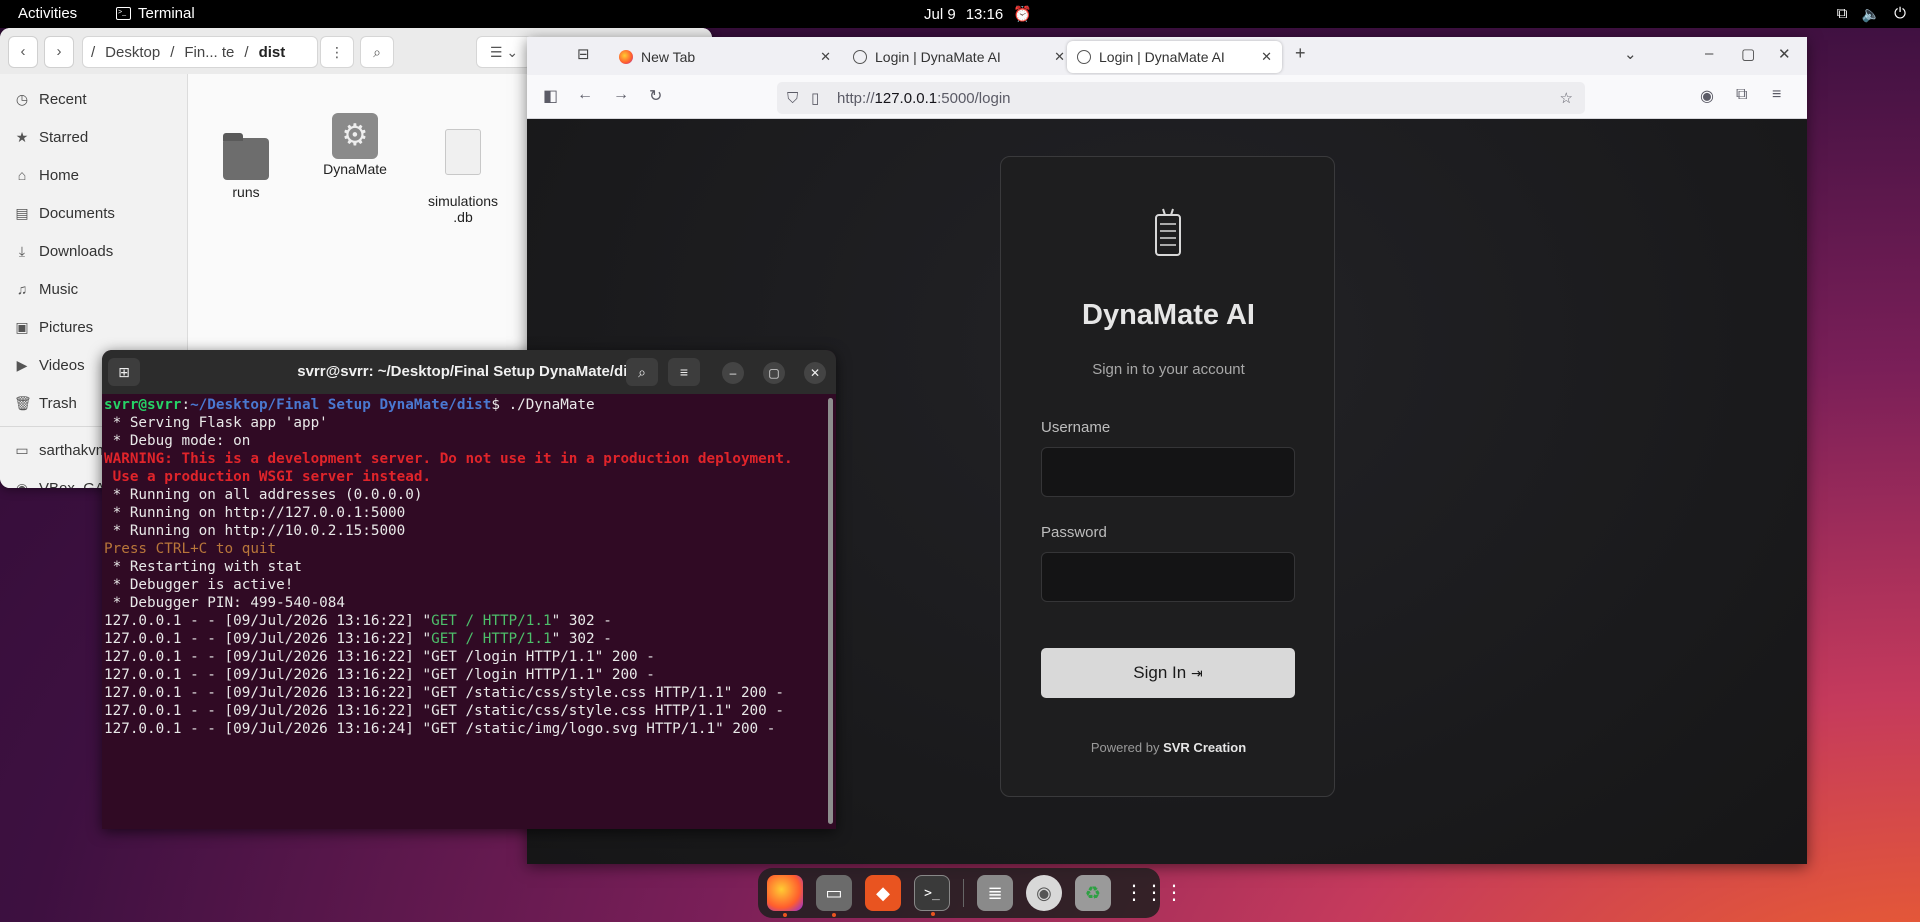 The height and width of the screenshot is (922, 1920). I want to click on maximize-icon: ▢, so click(1748, 54).